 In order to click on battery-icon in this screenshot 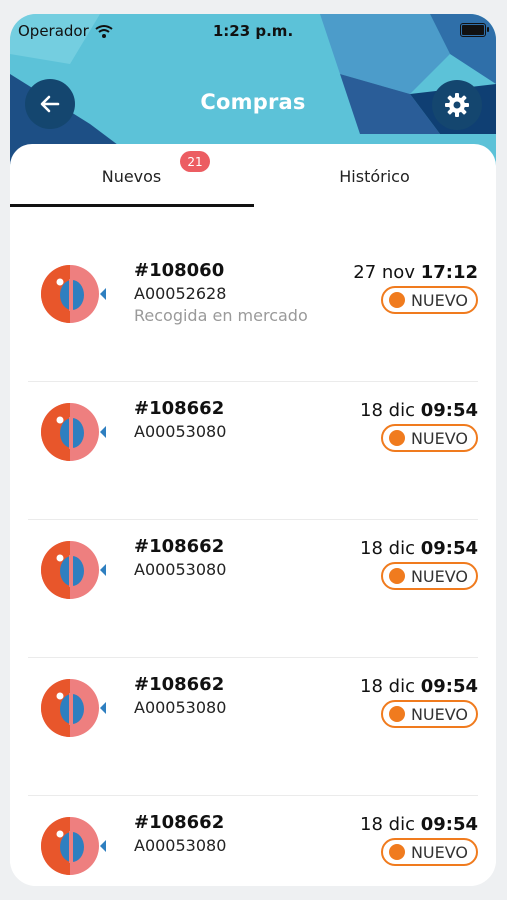, I will do `click(474, 30)`.